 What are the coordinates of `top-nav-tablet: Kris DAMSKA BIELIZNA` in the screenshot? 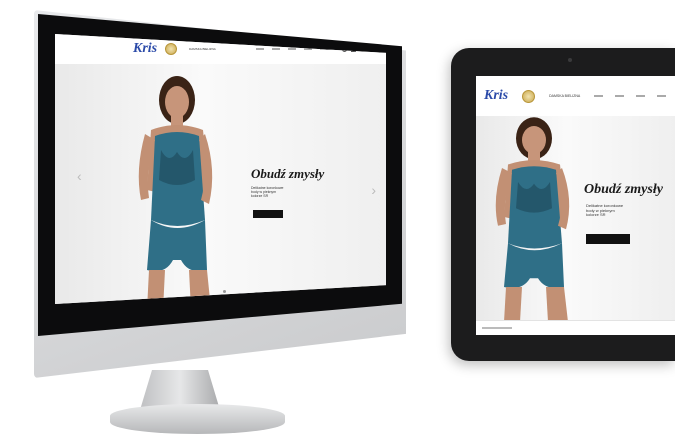 It's located at (575, 96).